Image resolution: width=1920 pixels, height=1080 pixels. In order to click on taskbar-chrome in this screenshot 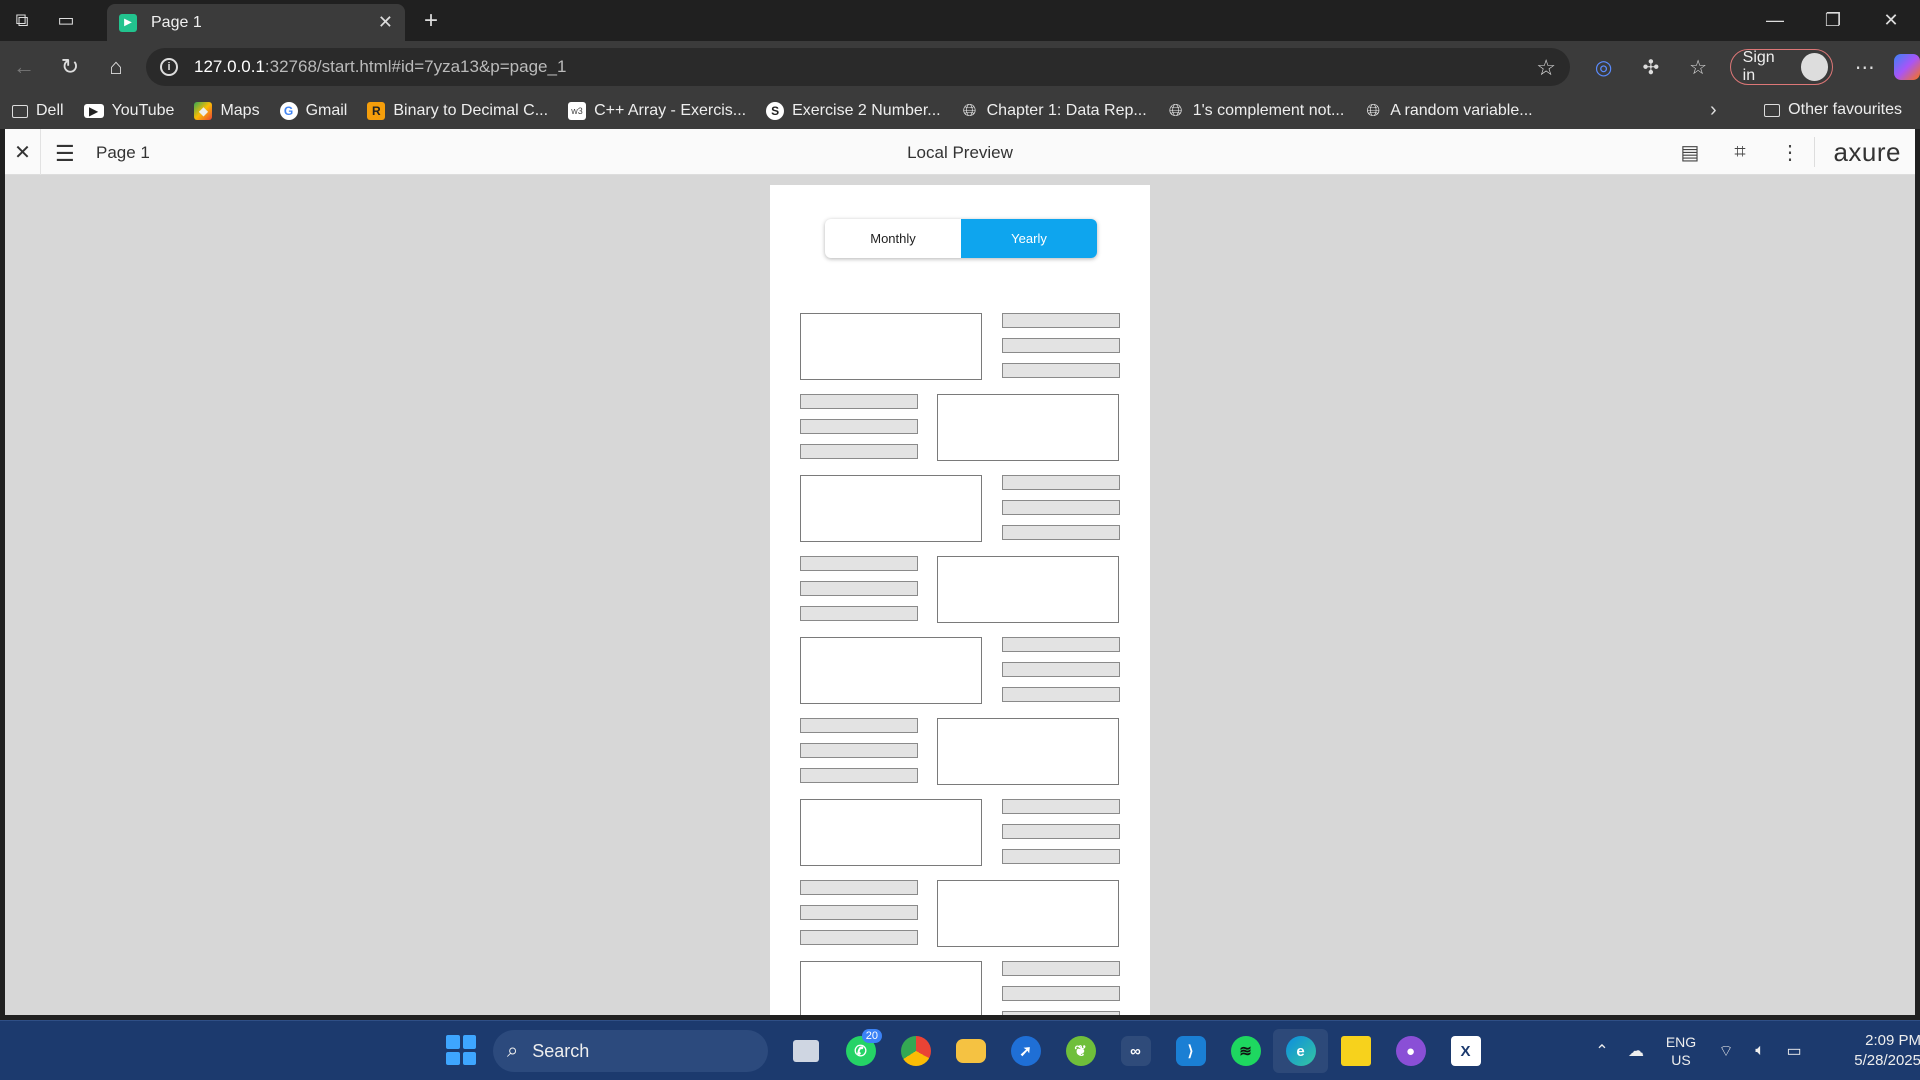, I will do `click(915, 1051)`.